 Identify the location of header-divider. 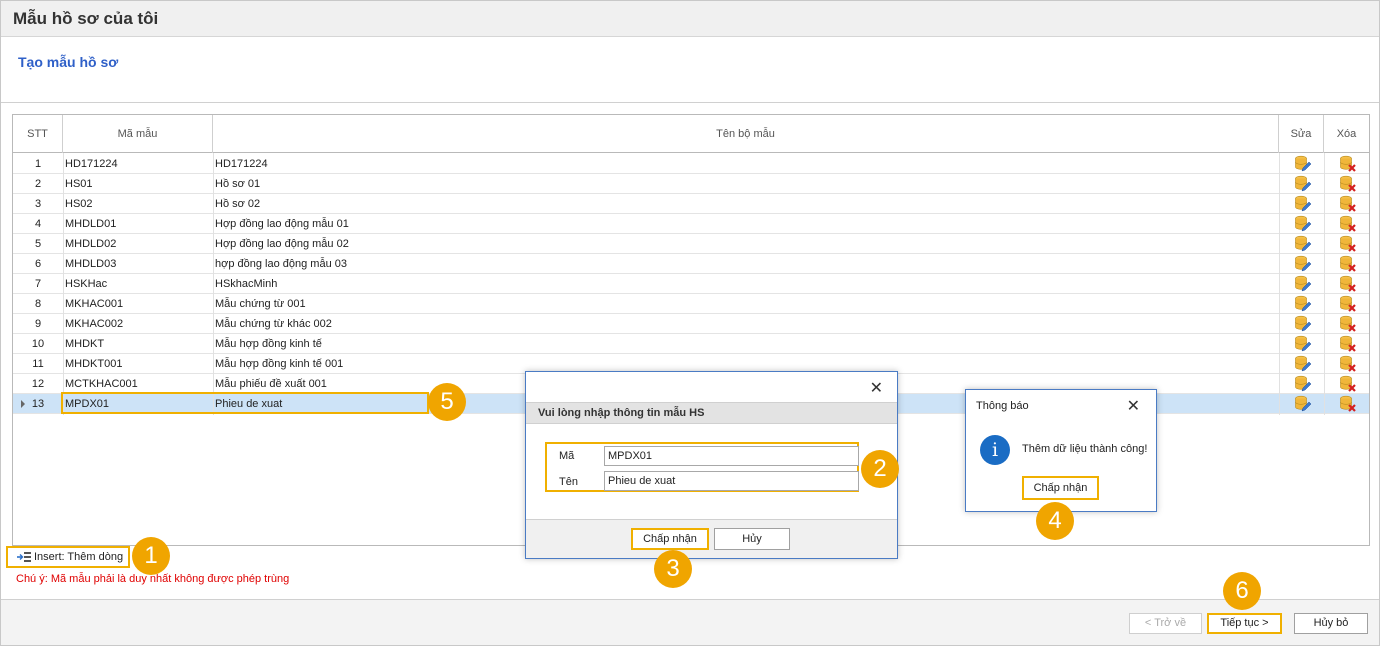
(690, 102).